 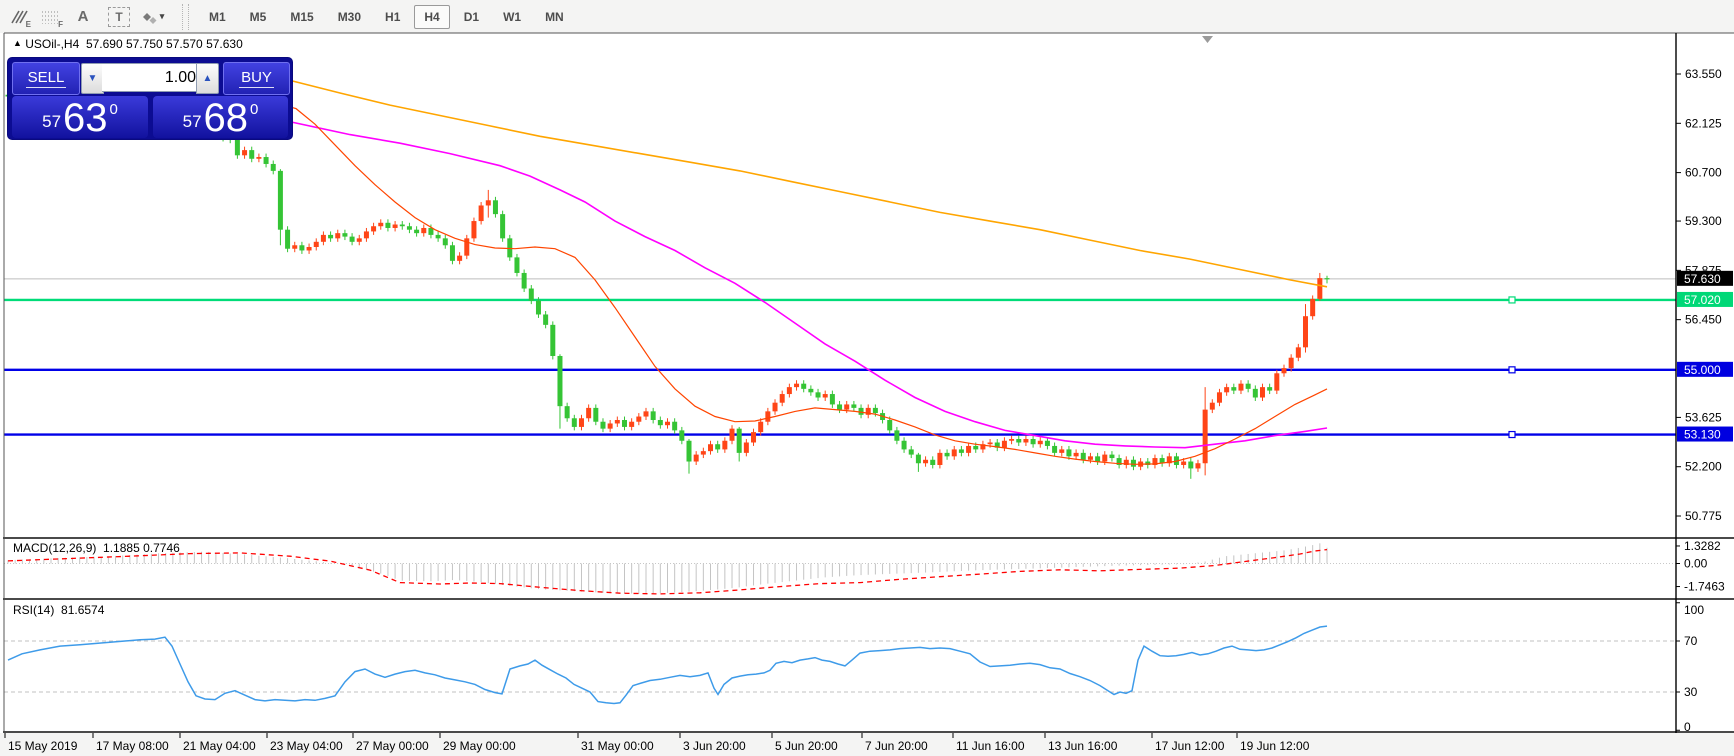 I want to click on time-tick-label: 31 May 00:00, so click(x=617, y=746).